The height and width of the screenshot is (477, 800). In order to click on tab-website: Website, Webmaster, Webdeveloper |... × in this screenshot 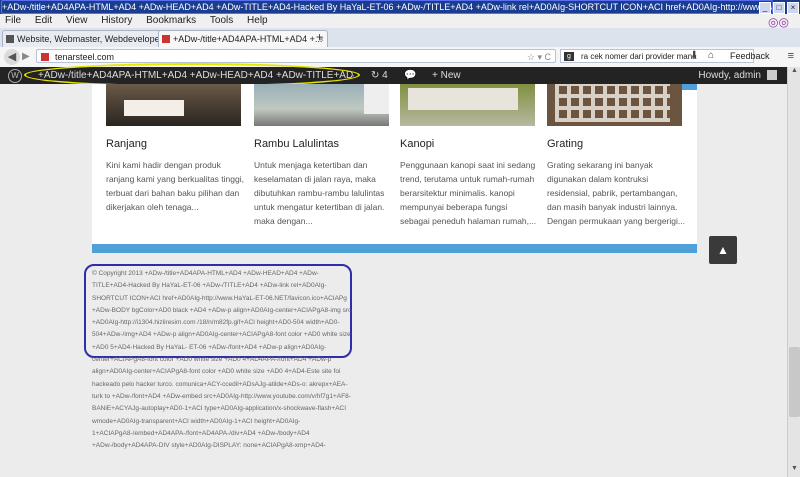, I will do `click(87, 38)`.